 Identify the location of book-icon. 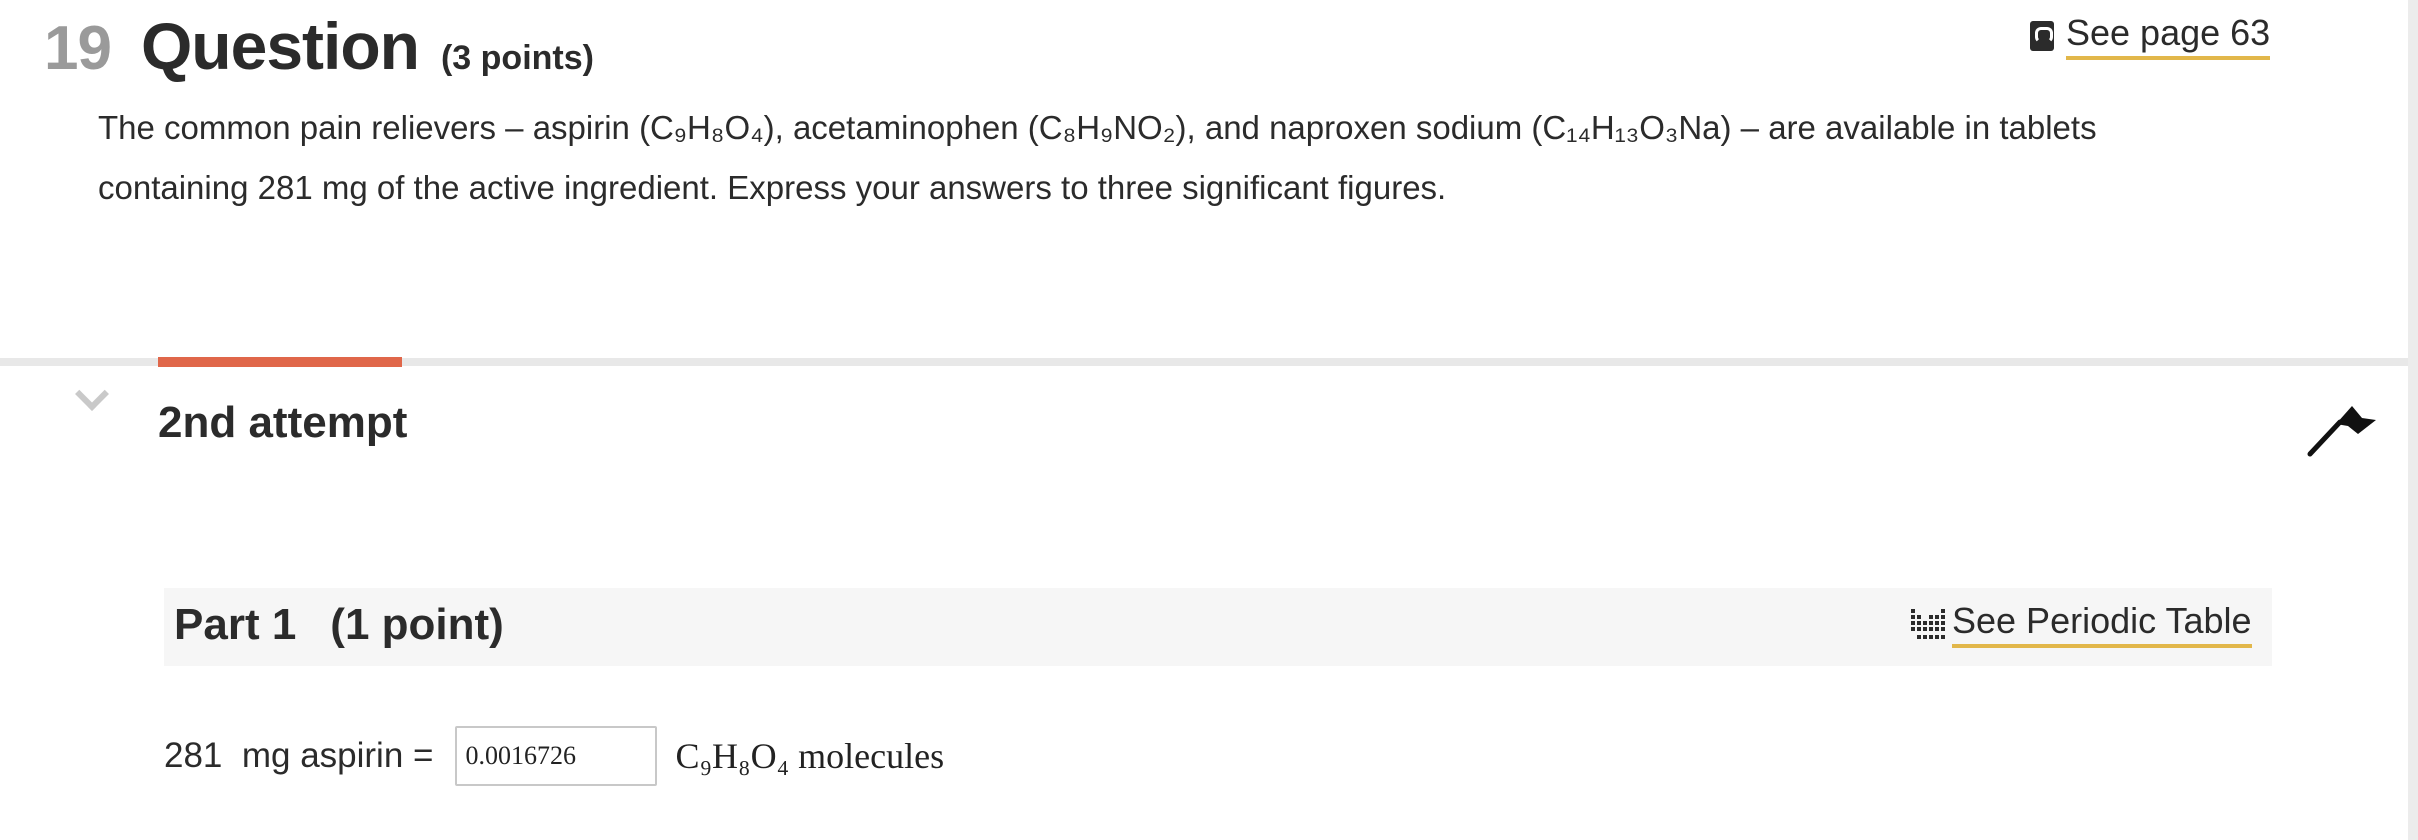
(2042, 36).